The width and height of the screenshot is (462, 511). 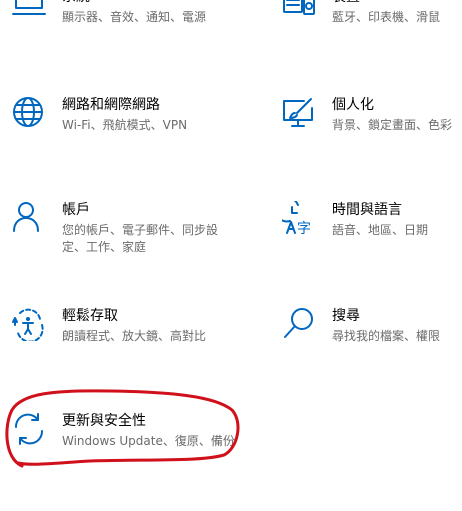 I want to click on tile-accounts: 帳戶 您的帳戶、電子郵件、同步設定、工作、家庭, so click(x=122, y=236).